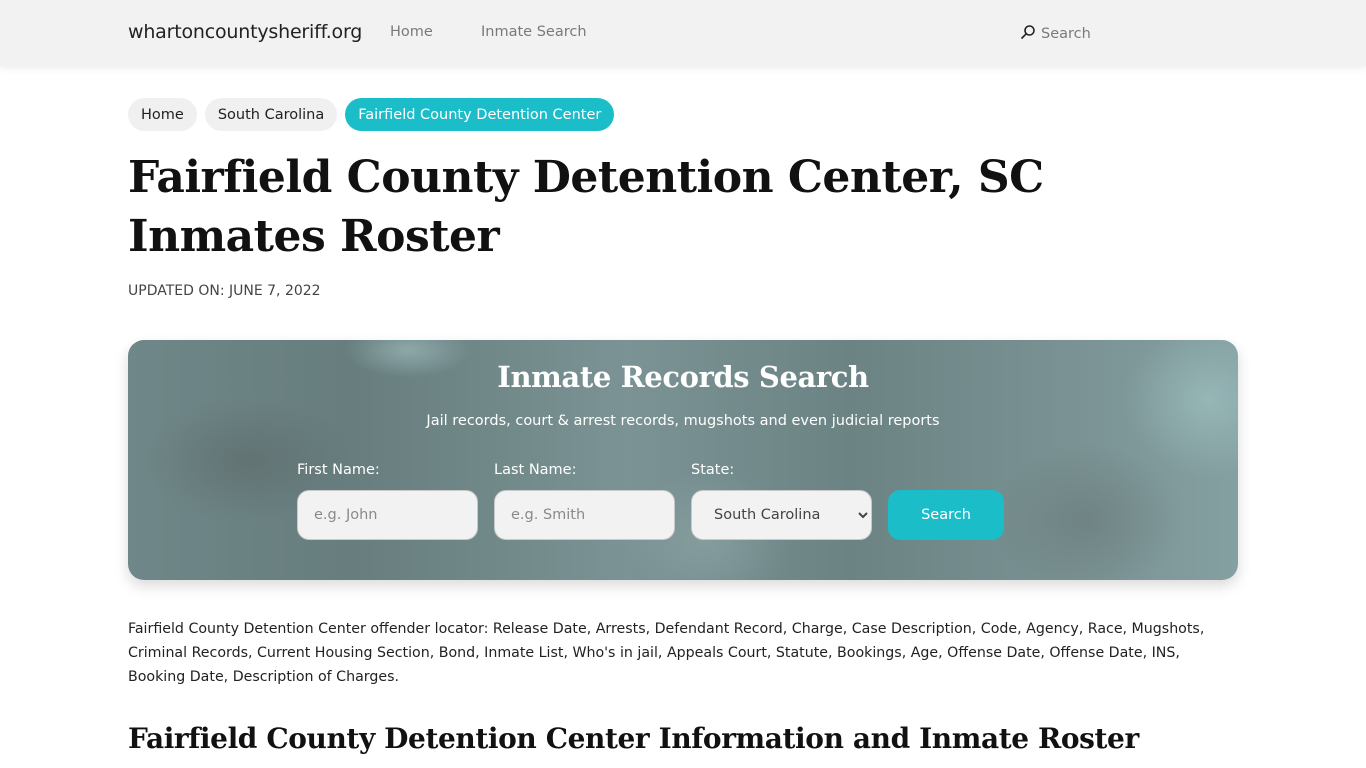  What do you see at coordinates (387, 515) in the screenshot?
I see `first-name-input` at bounding box center [387, 515].